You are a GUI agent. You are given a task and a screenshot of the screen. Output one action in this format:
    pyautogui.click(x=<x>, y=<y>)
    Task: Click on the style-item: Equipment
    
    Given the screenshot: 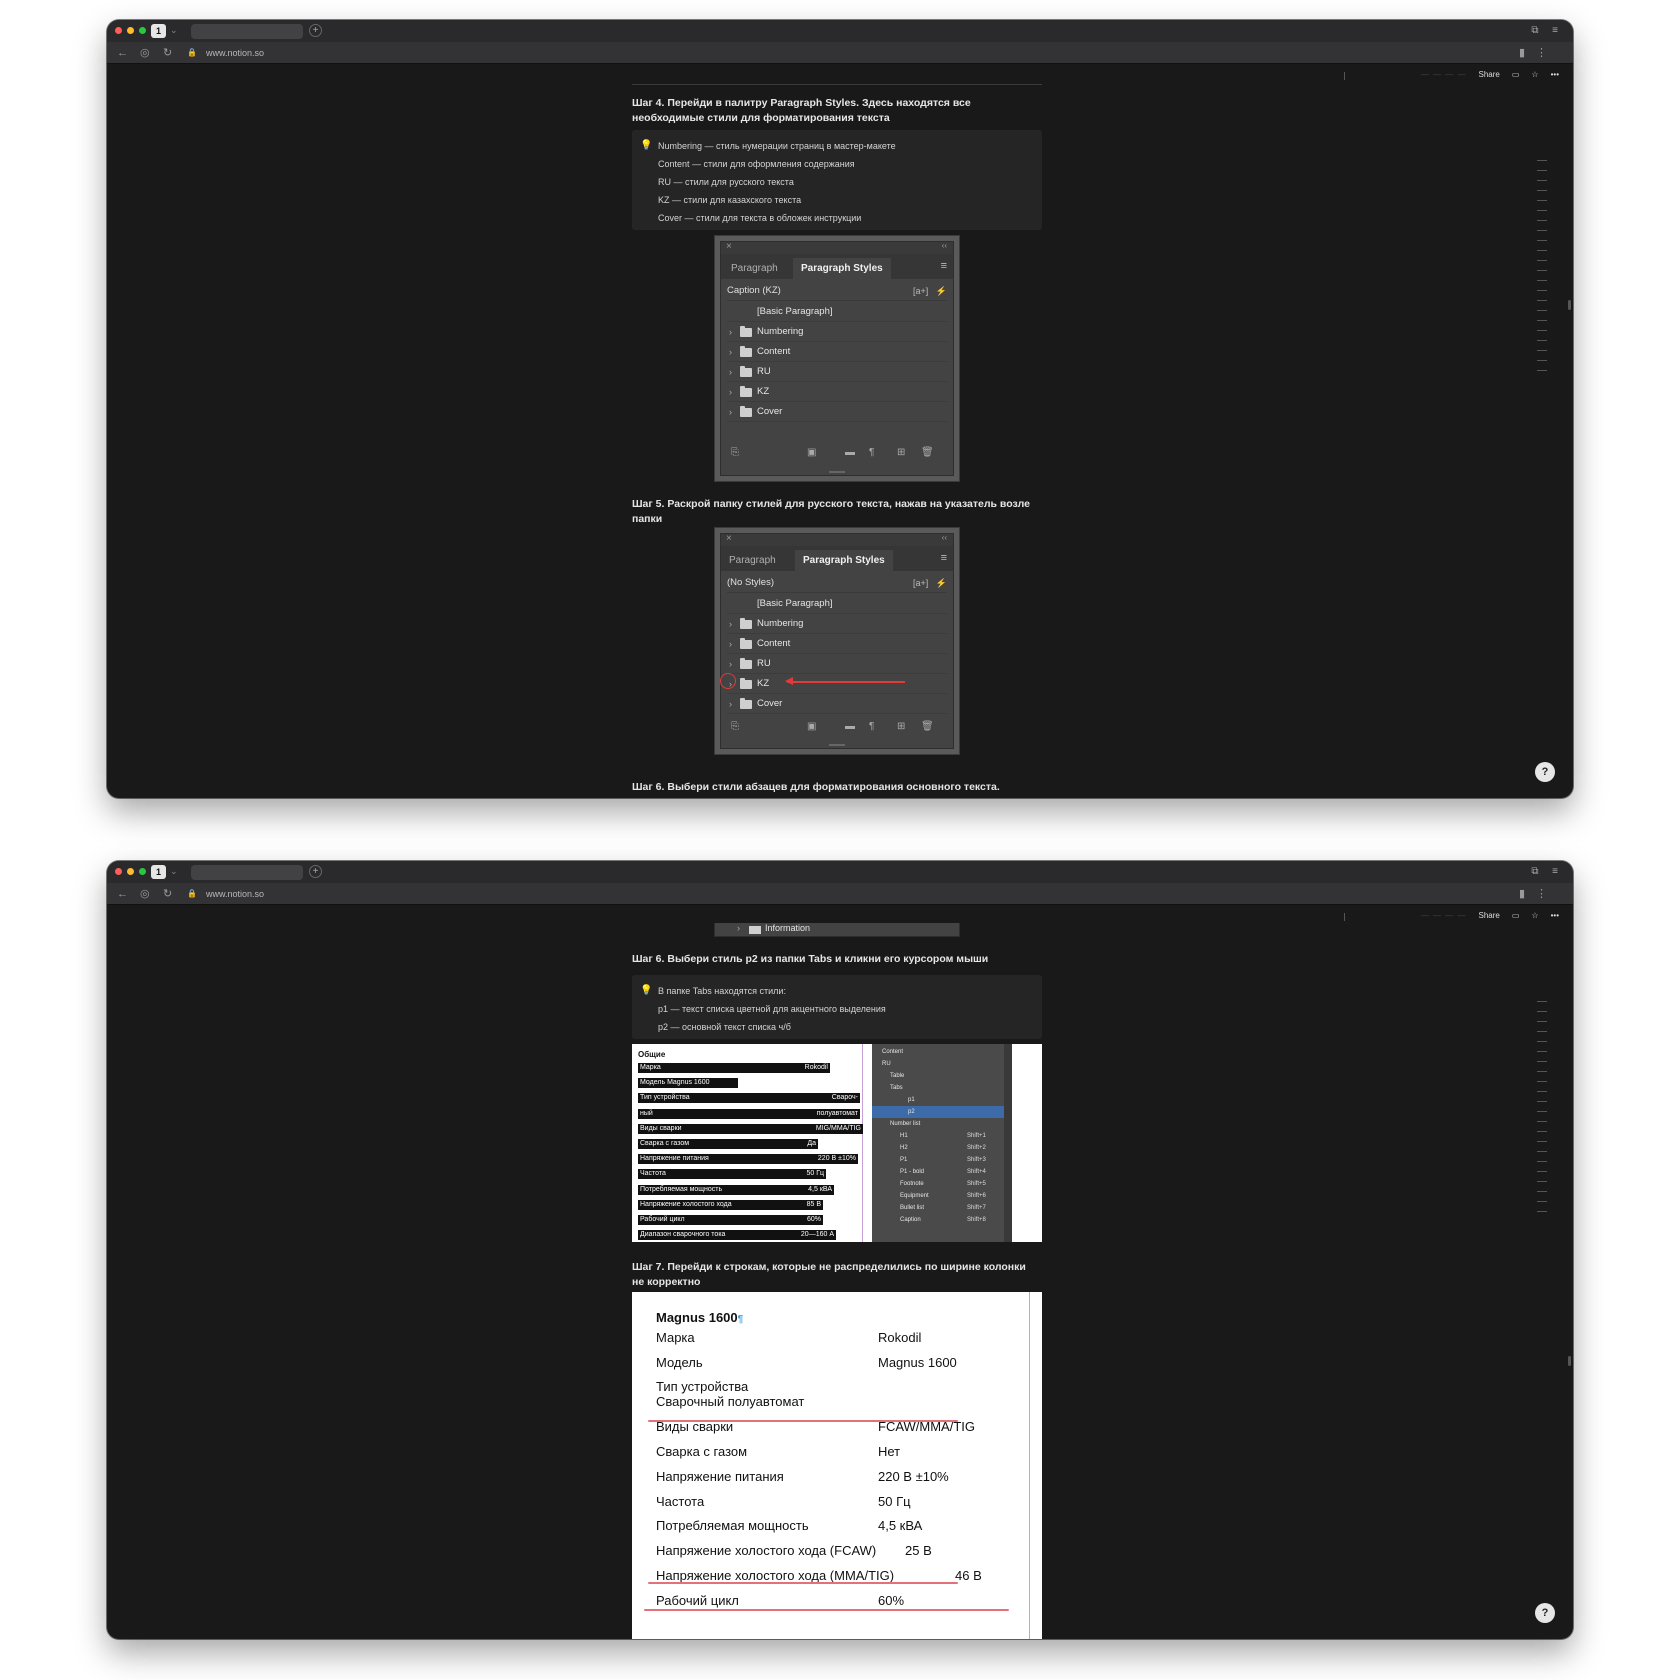 What is the action you would take?
    pyautogui.click(x=914, y=1196)
    